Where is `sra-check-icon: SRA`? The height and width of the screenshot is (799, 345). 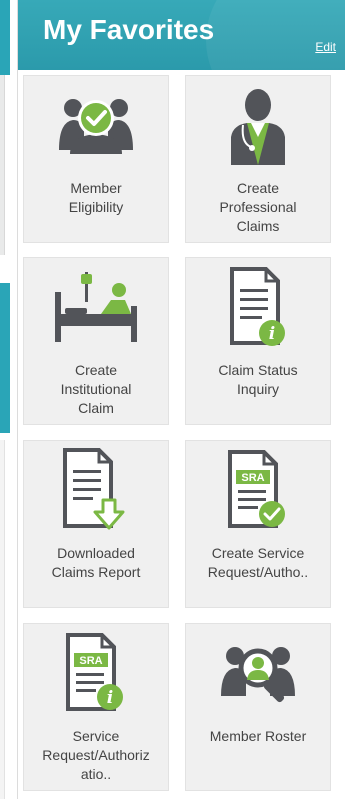
sra-check-icon: SRA is located at coordinates (258, 489).